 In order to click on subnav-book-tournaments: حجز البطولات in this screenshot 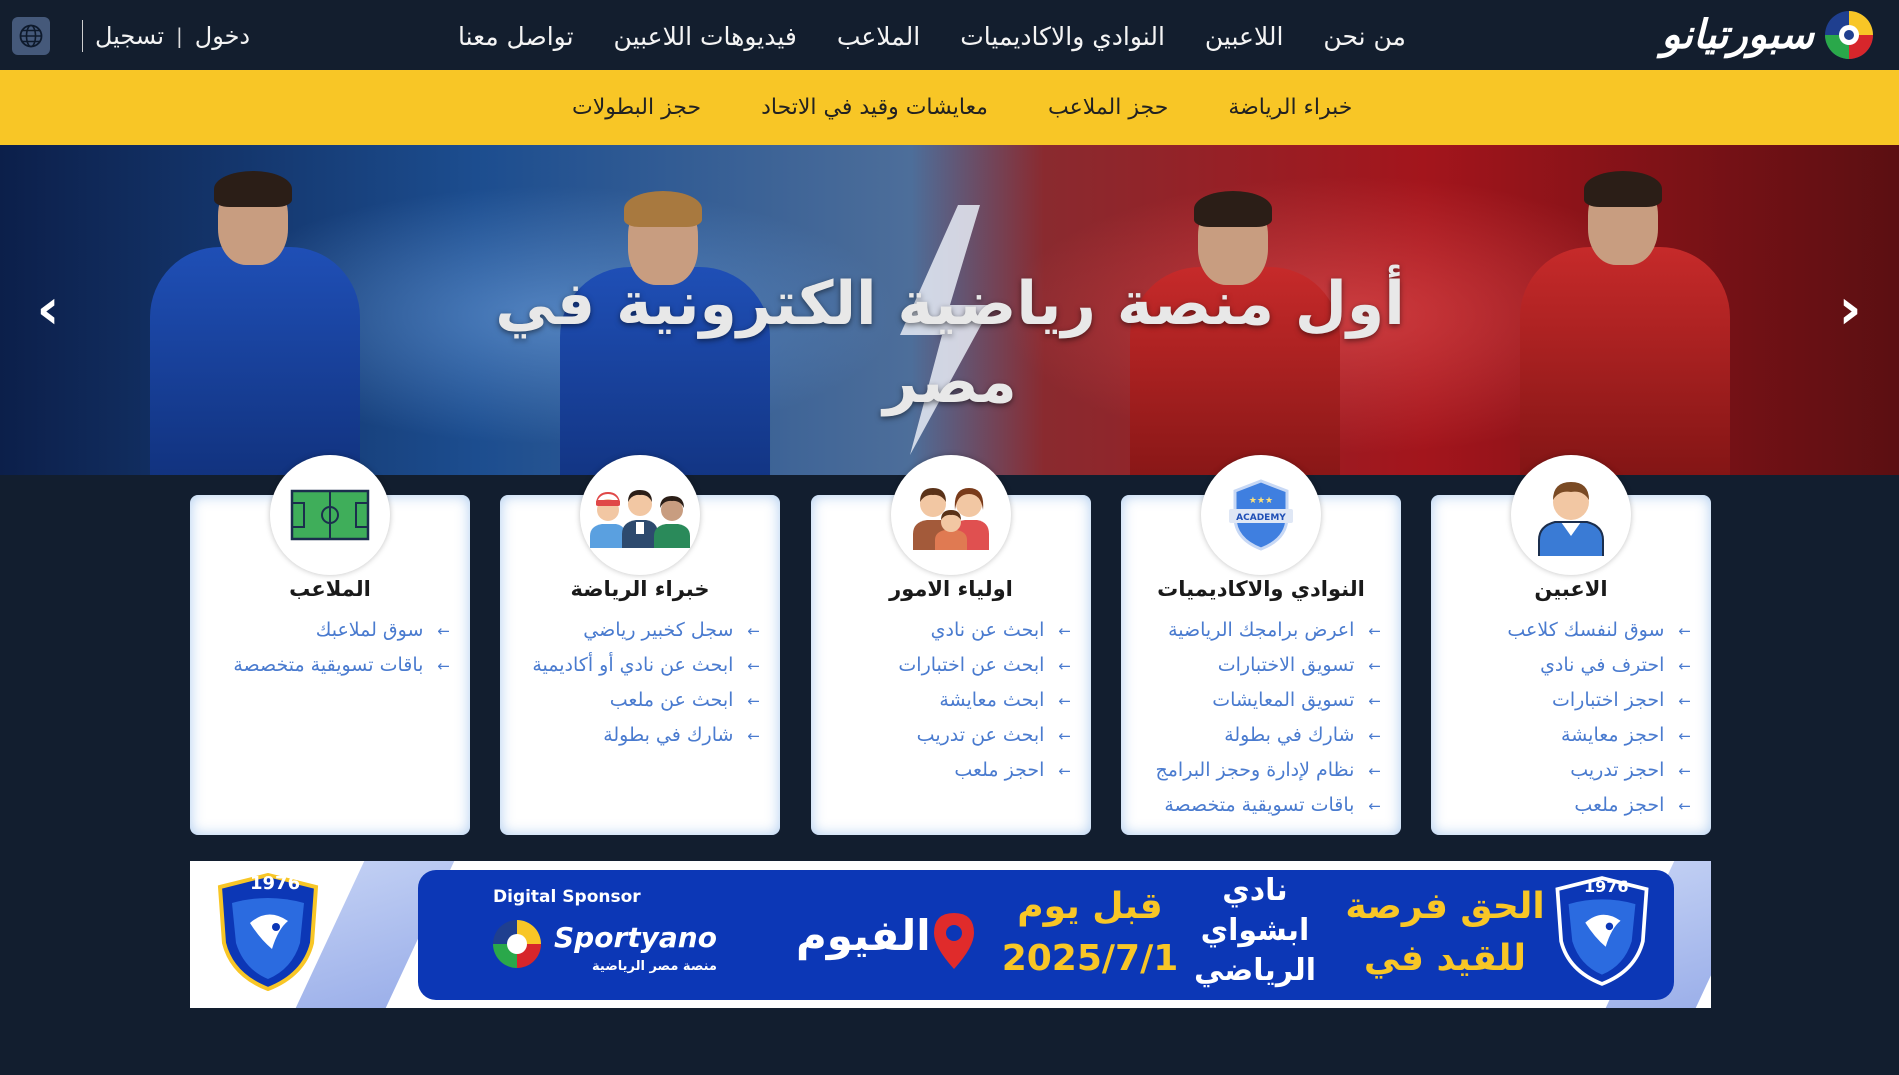, I will do `click(636, 107)`.